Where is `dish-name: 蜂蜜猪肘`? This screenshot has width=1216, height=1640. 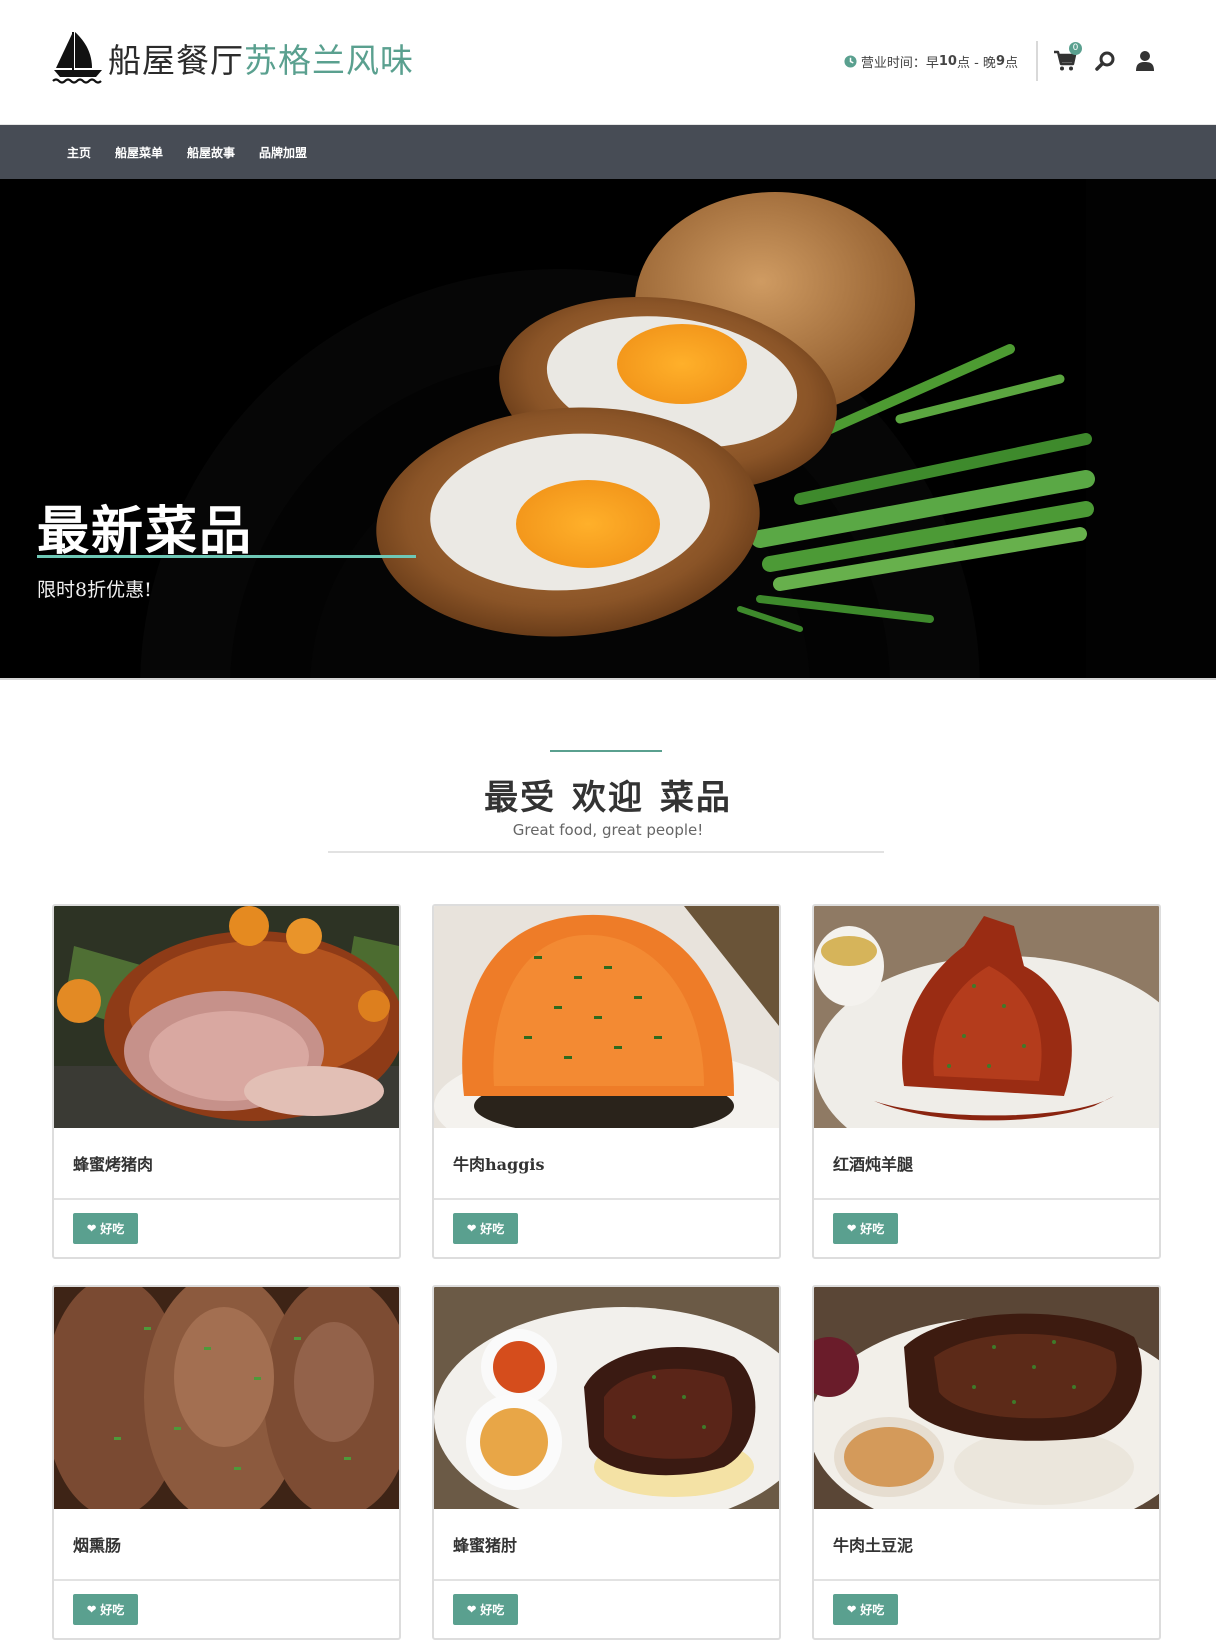 dish-name: 蜂蜜猪肘 is located at coordinates (606, 1545).